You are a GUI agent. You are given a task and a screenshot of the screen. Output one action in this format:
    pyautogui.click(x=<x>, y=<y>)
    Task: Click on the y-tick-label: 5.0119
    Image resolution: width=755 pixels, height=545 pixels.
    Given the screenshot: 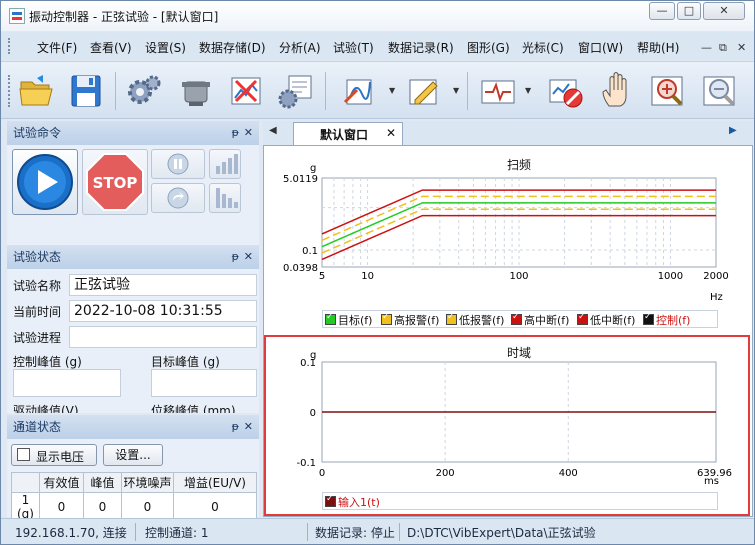 What is the action you would take?
    pyautogui.click(x=300, y=179)
    